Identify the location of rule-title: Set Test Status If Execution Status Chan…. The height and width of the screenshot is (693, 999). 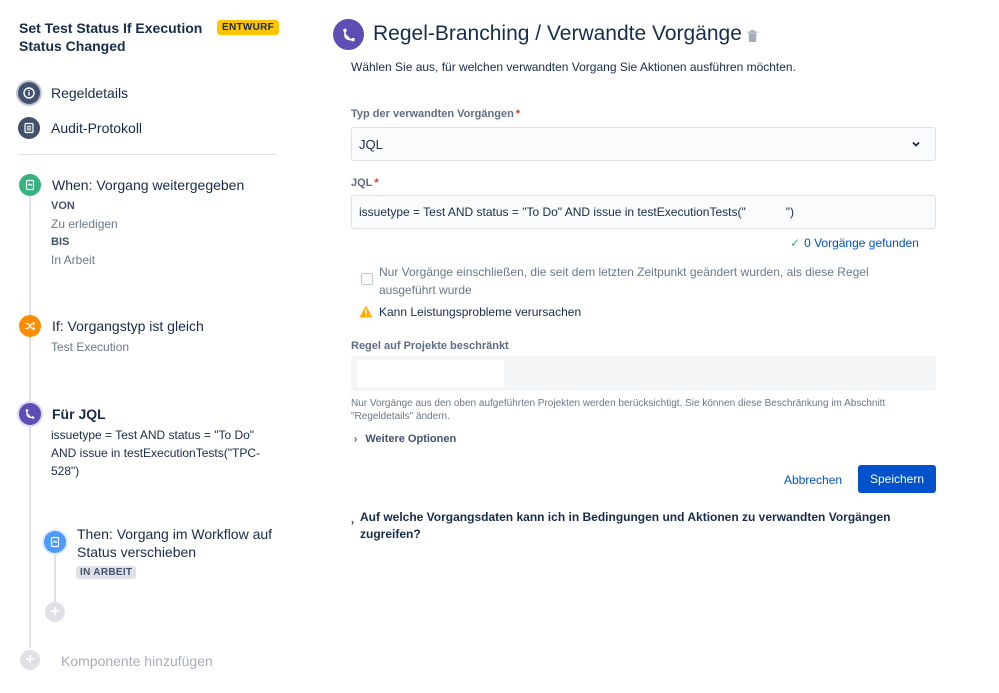
(111, 37).